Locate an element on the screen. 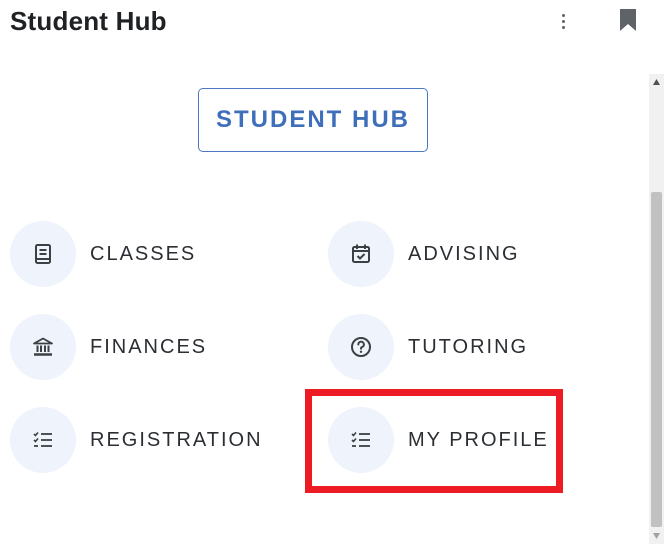 The image size is (664, 544). book-icon is located at coordinates (43, 254).